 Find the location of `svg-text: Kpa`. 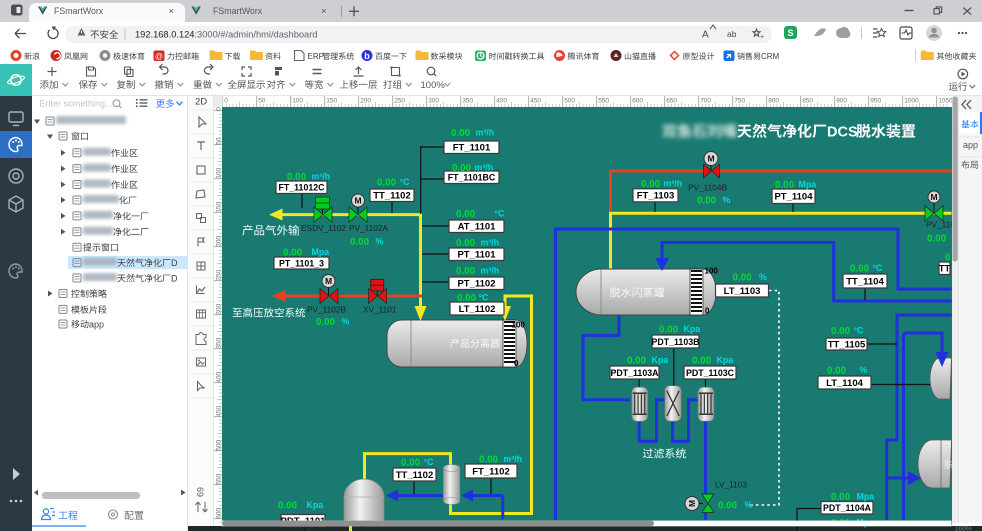

svg-text: Kpa is located at coordinates (692, 329).